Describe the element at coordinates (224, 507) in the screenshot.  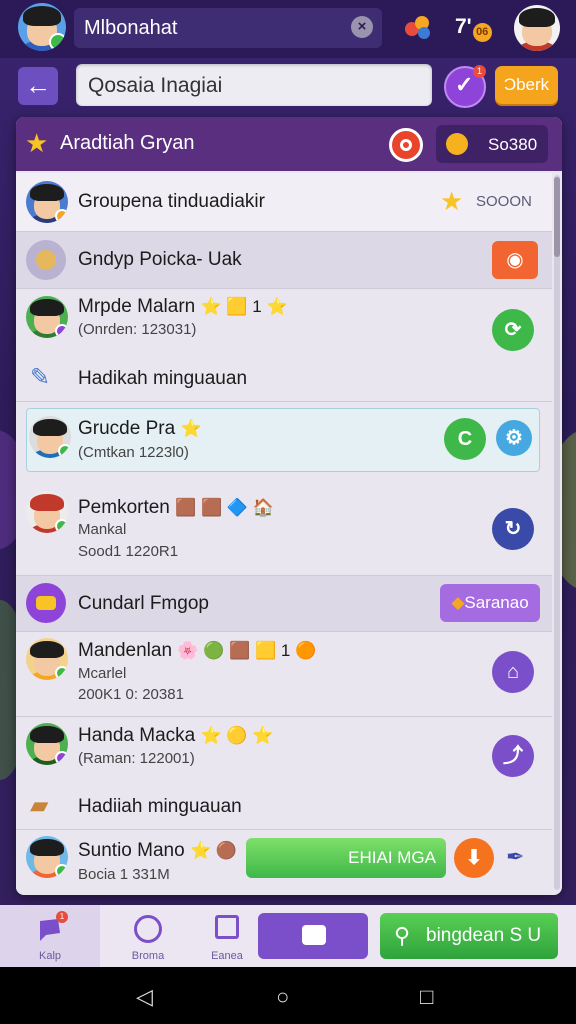
I see `item-emojis: 🟫 🟫 🔷 🏠` at that location.